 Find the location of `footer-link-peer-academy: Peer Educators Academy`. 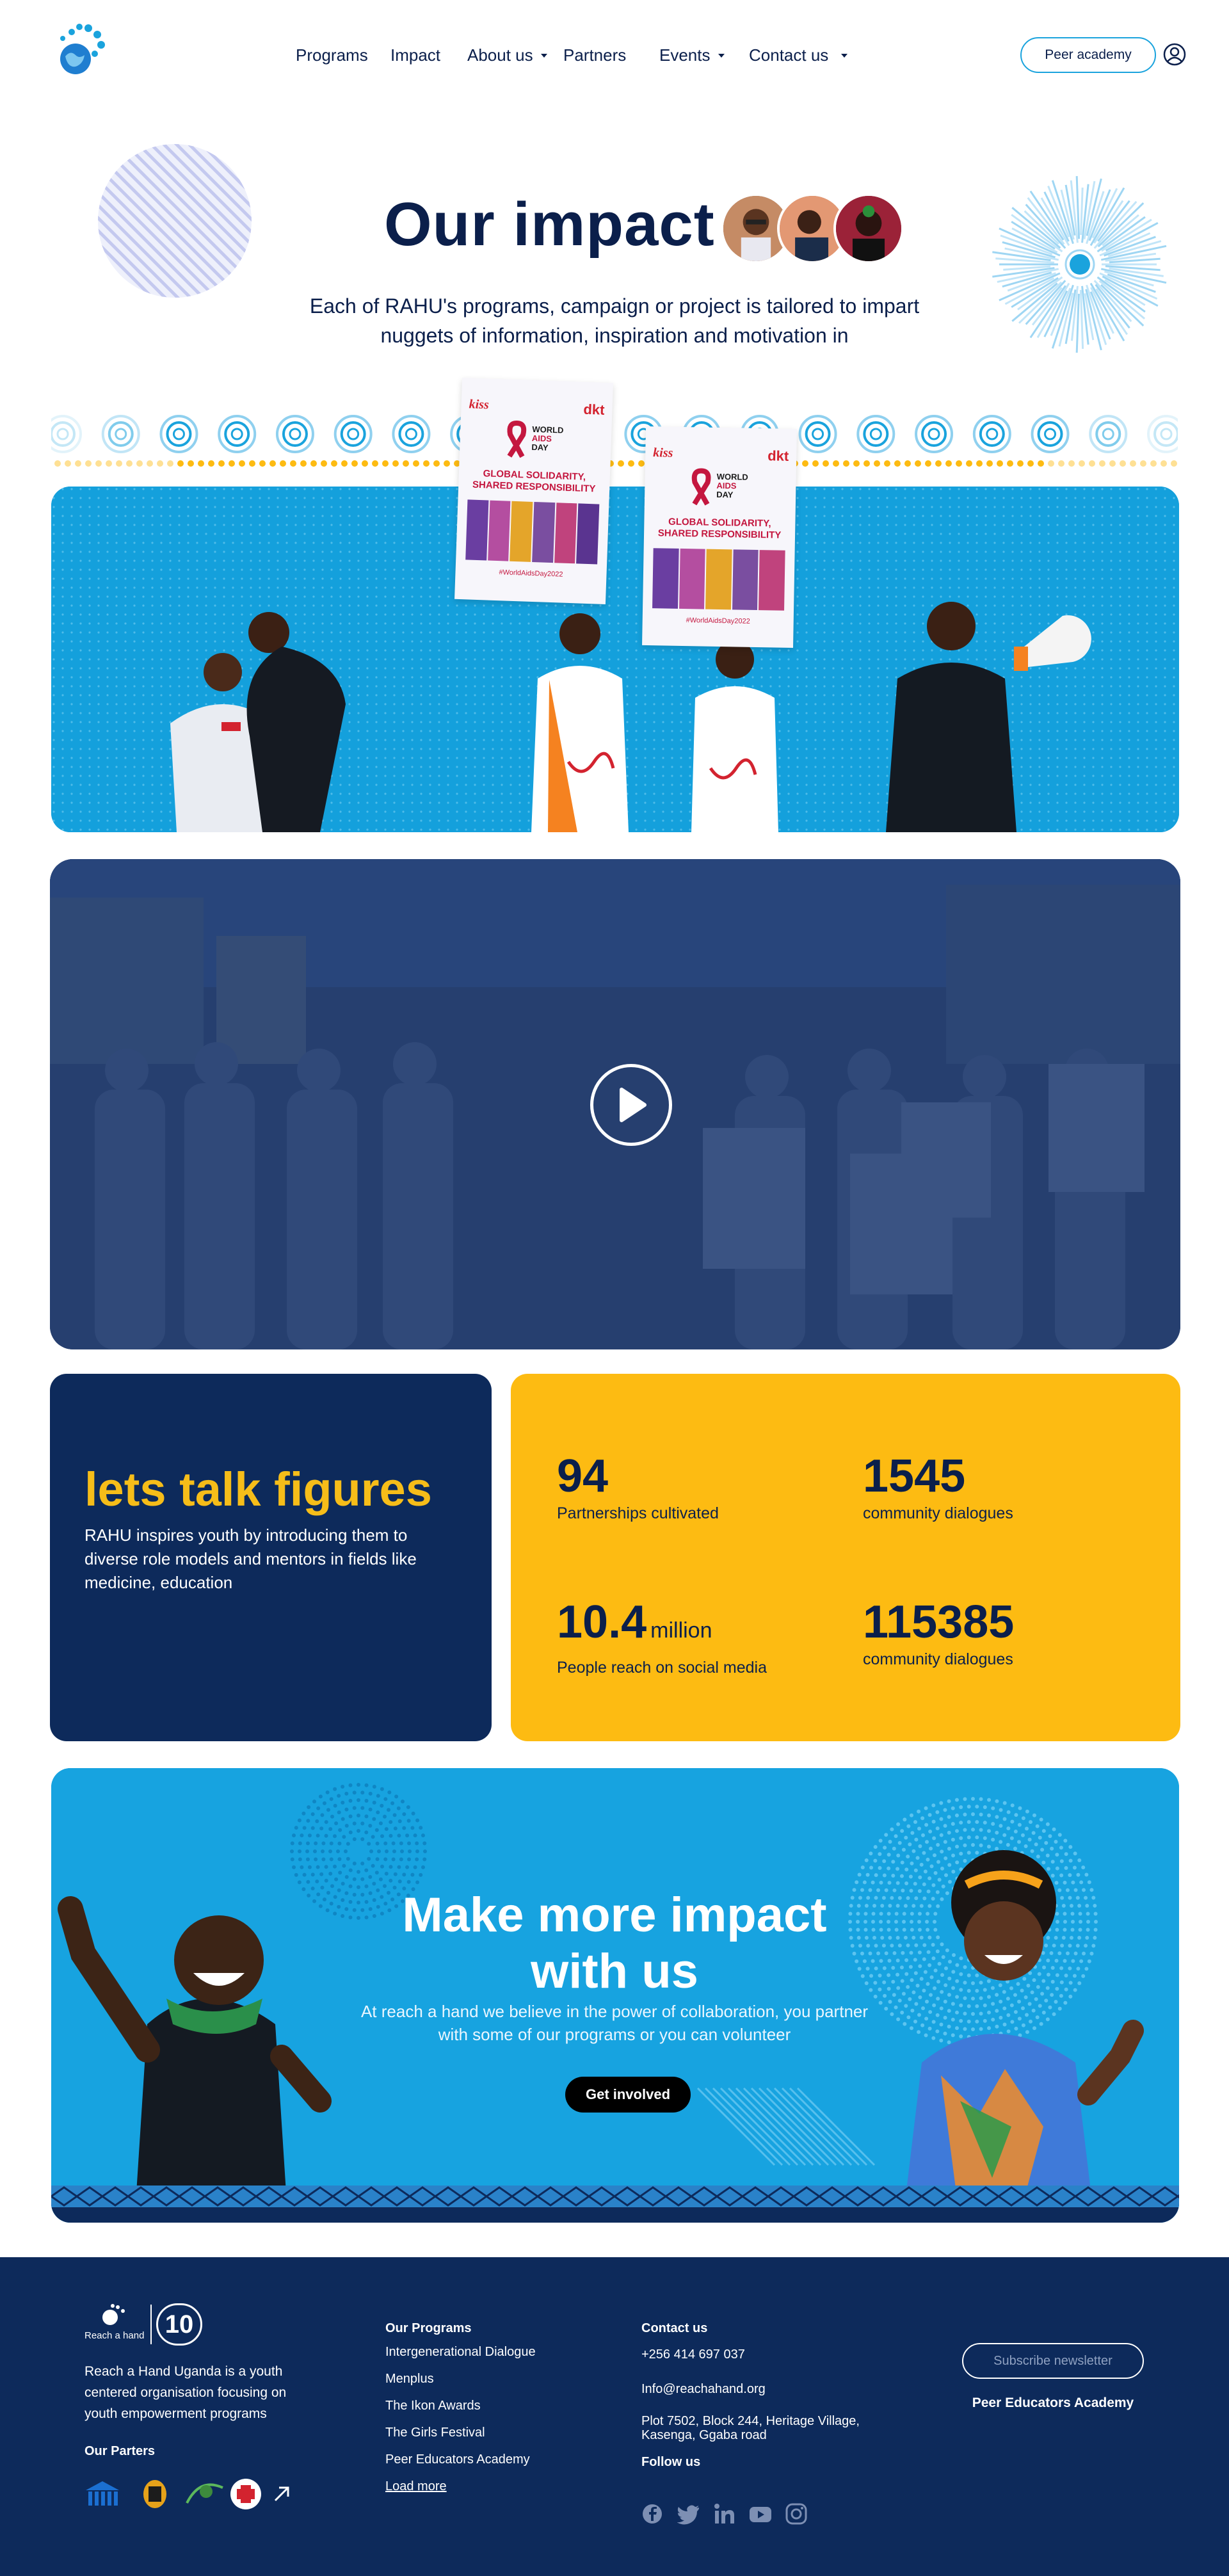

footer-link-peer-academy: Peer Educators Academy is located at coordinates (461, 2459).